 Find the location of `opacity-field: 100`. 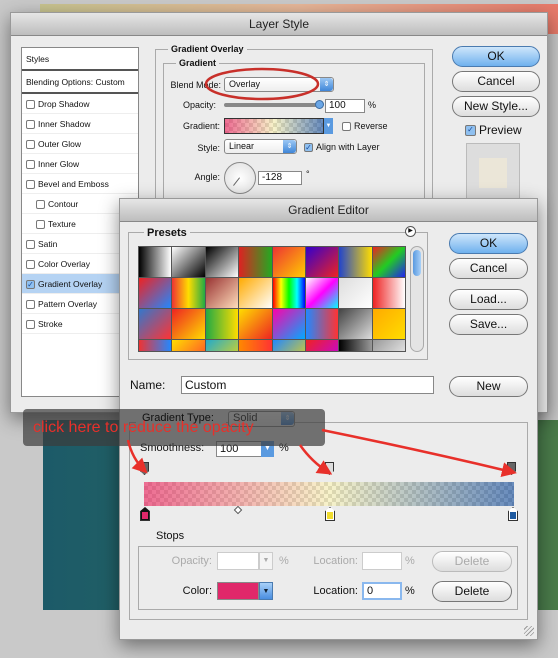

opacity-field: 100 is located at coordinates (345, 106).